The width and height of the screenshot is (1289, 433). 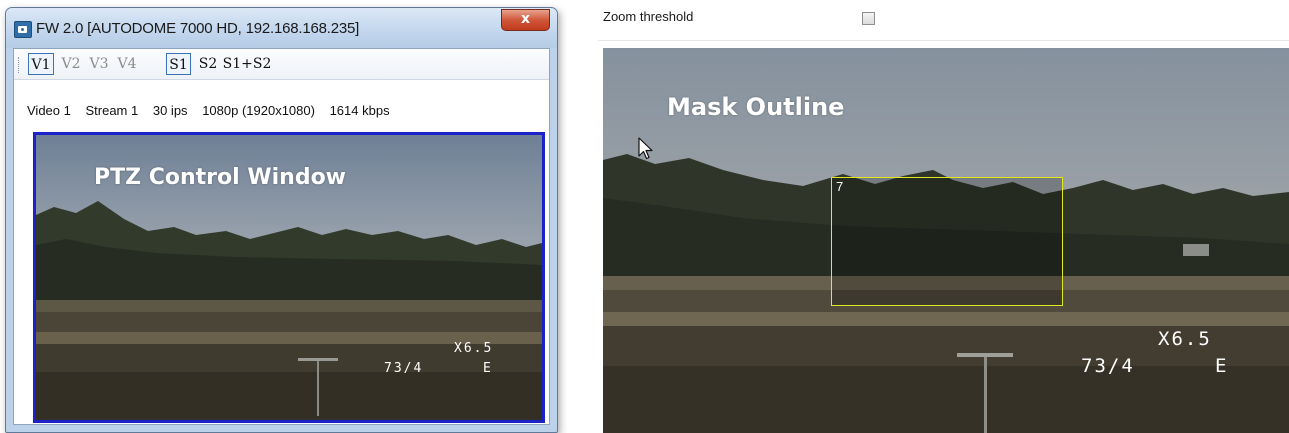 I want to click on zoom-threshold-checkbox, so click(x=868, y=18).